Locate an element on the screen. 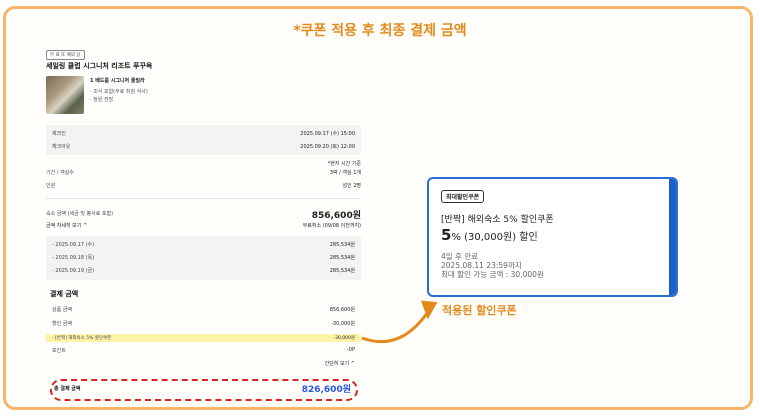  coupon-expiry-date: 2025.08.11 23:59까지 is located at coordinates (481, 265).